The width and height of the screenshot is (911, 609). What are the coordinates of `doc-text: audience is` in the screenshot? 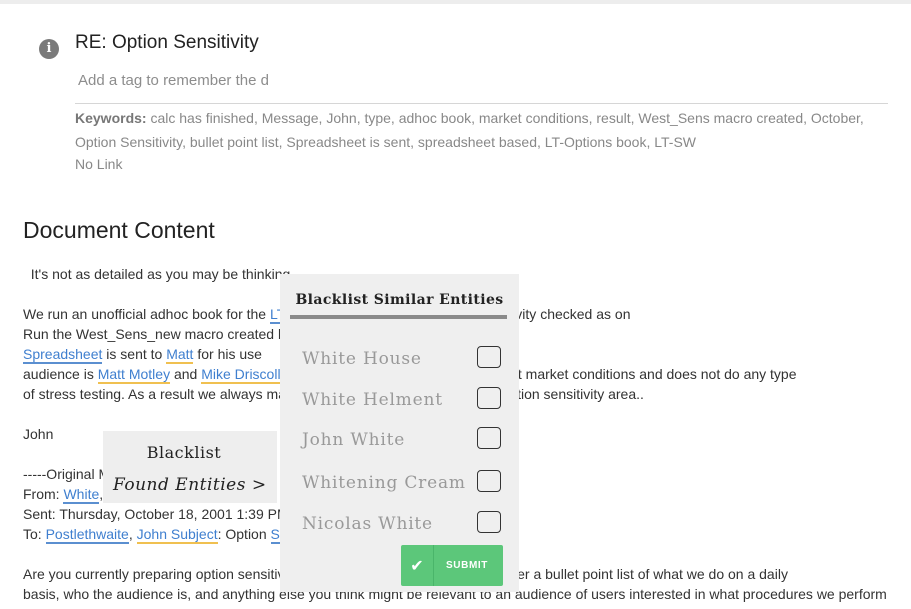 It's located at (60, 374).